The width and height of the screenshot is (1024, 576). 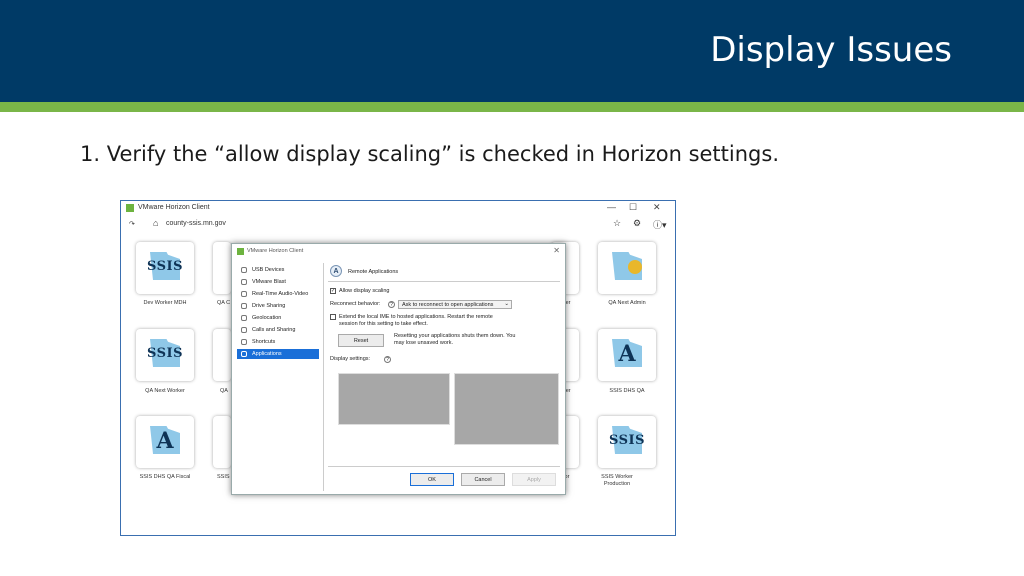 What do you see at coordinates (627, 268) in the screenshot?
I see `app-tile` at bounding box center [627, 268].